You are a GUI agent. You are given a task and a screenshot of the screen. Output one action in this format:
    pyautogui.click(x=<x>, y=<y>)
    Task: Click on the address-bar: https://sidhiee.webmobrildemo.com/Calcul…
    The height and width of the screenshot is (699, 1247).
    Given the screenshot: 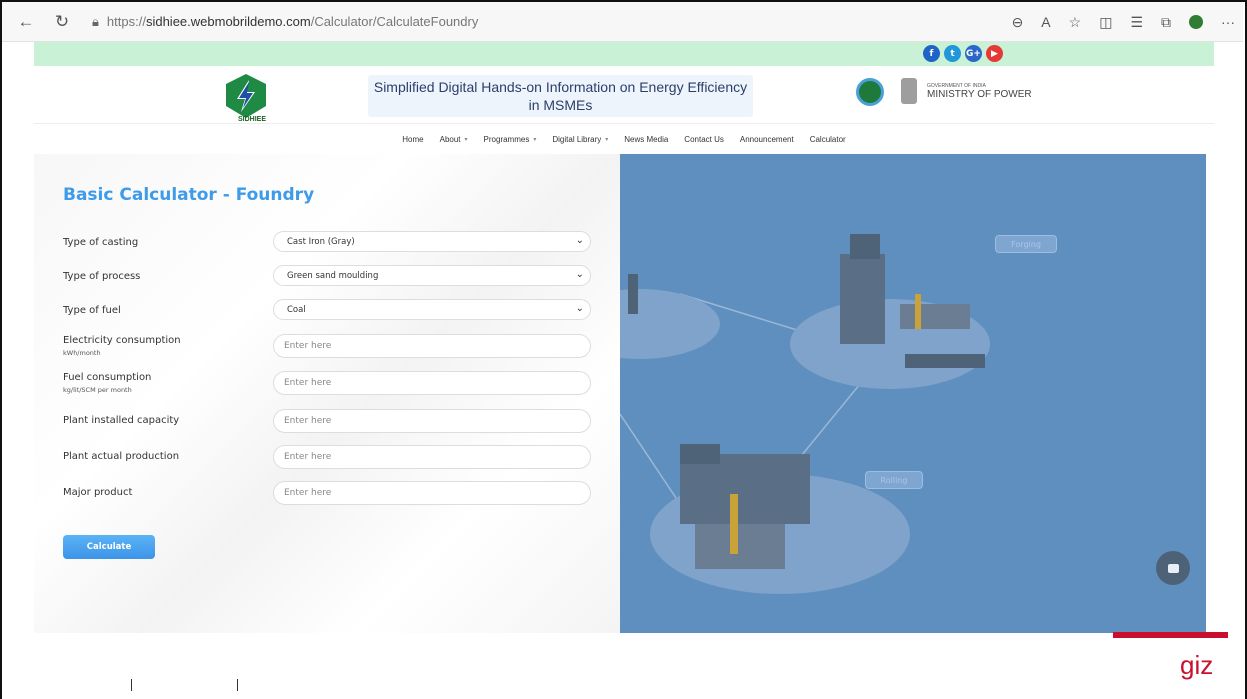 What is the action you would take?
    pyautogui.click(x=292, y=21)
    